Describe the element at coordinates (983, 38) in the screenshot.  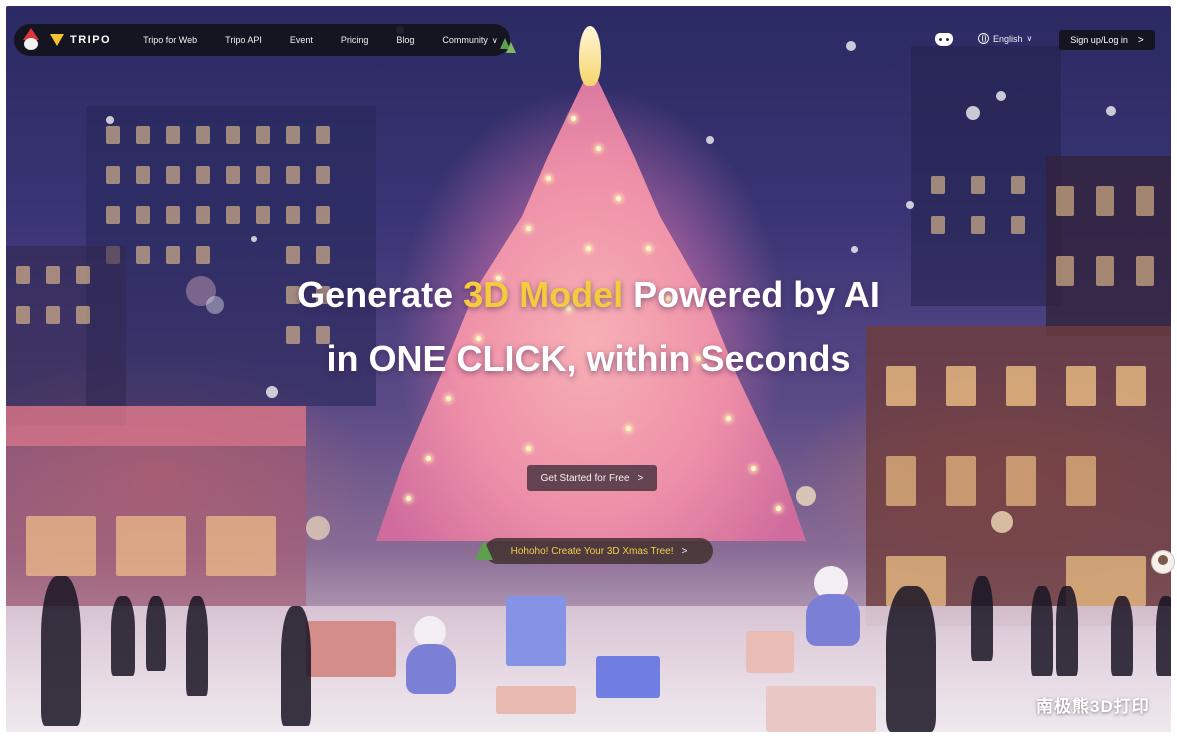
I see `globe-icon` at that location.